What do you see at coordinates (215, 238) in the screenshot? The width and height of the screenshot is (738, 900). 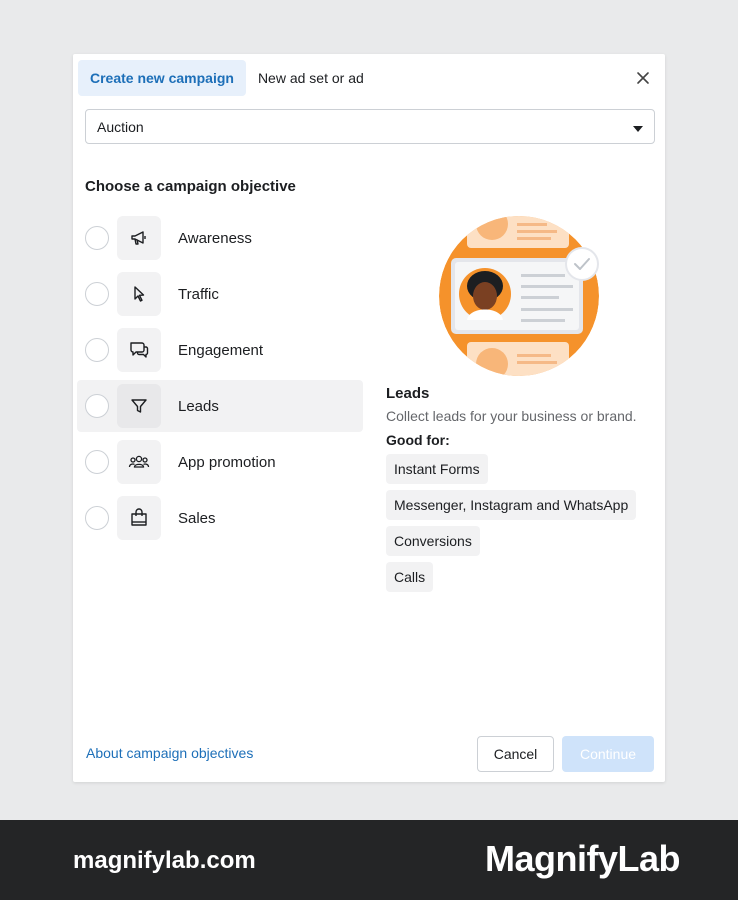 I see `objective-label: Awareness` at bounding box center [215, 238].